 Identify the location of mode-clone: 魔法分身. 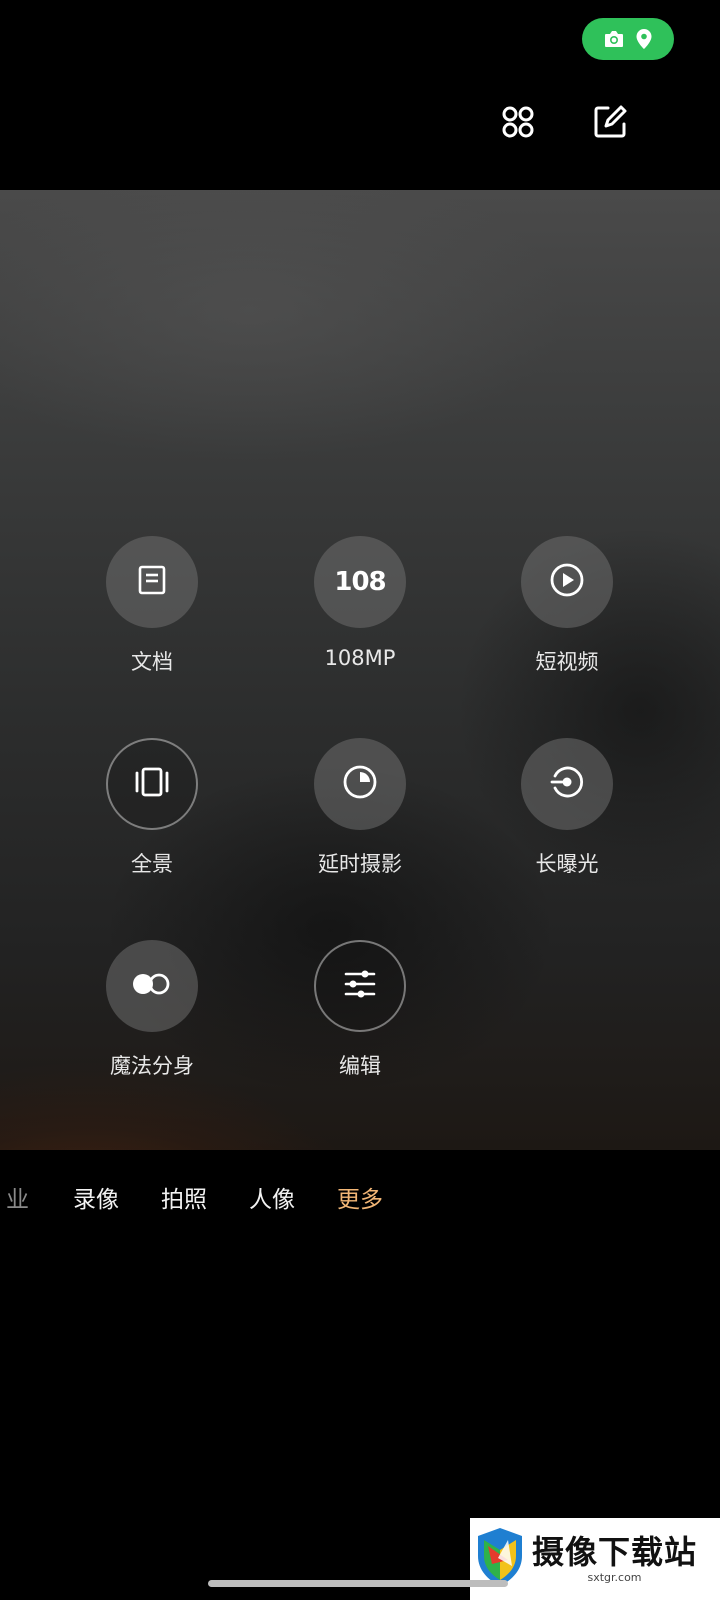
(152, 1015).